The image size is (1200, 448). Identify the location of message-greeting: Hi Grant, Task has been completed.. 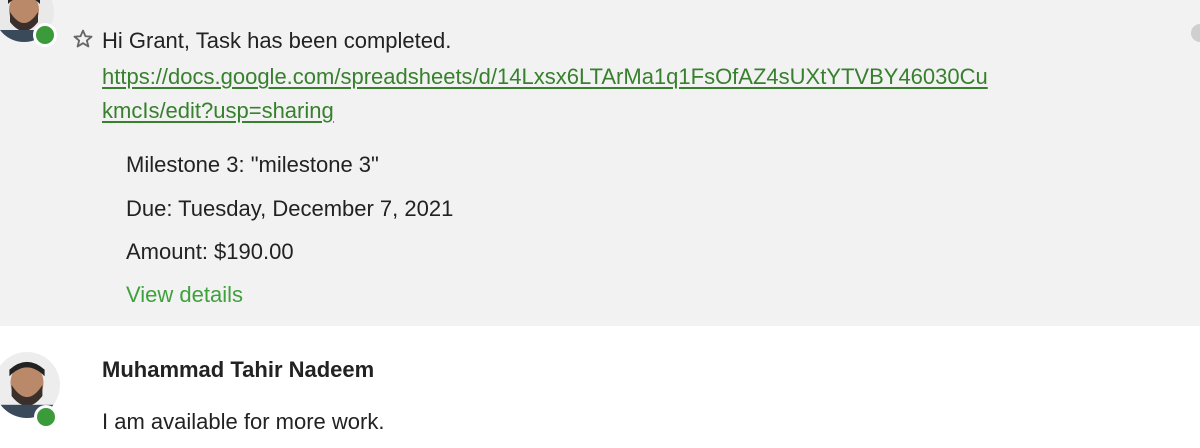
(277, 40).